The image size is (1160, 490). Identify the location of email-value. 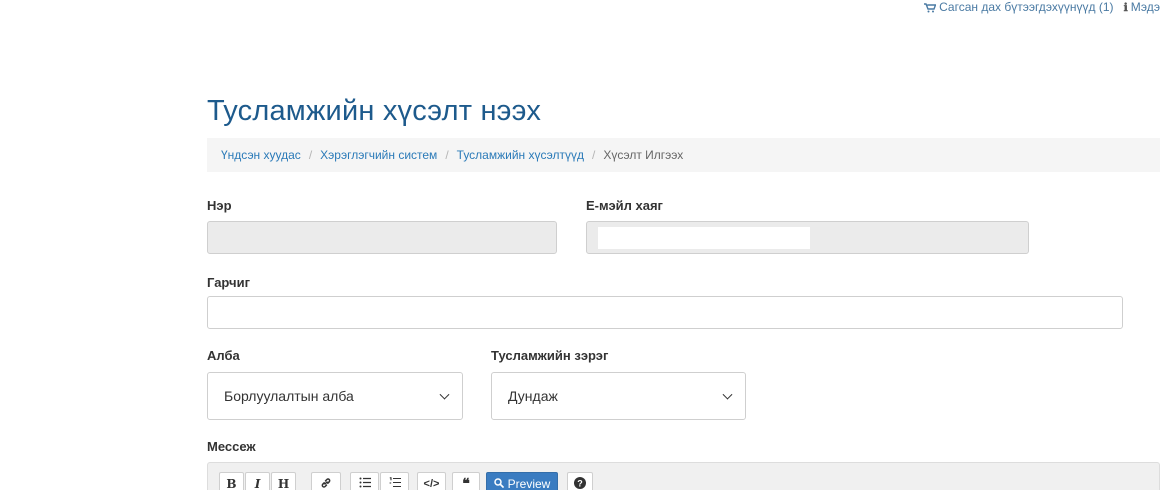
(704, 238).